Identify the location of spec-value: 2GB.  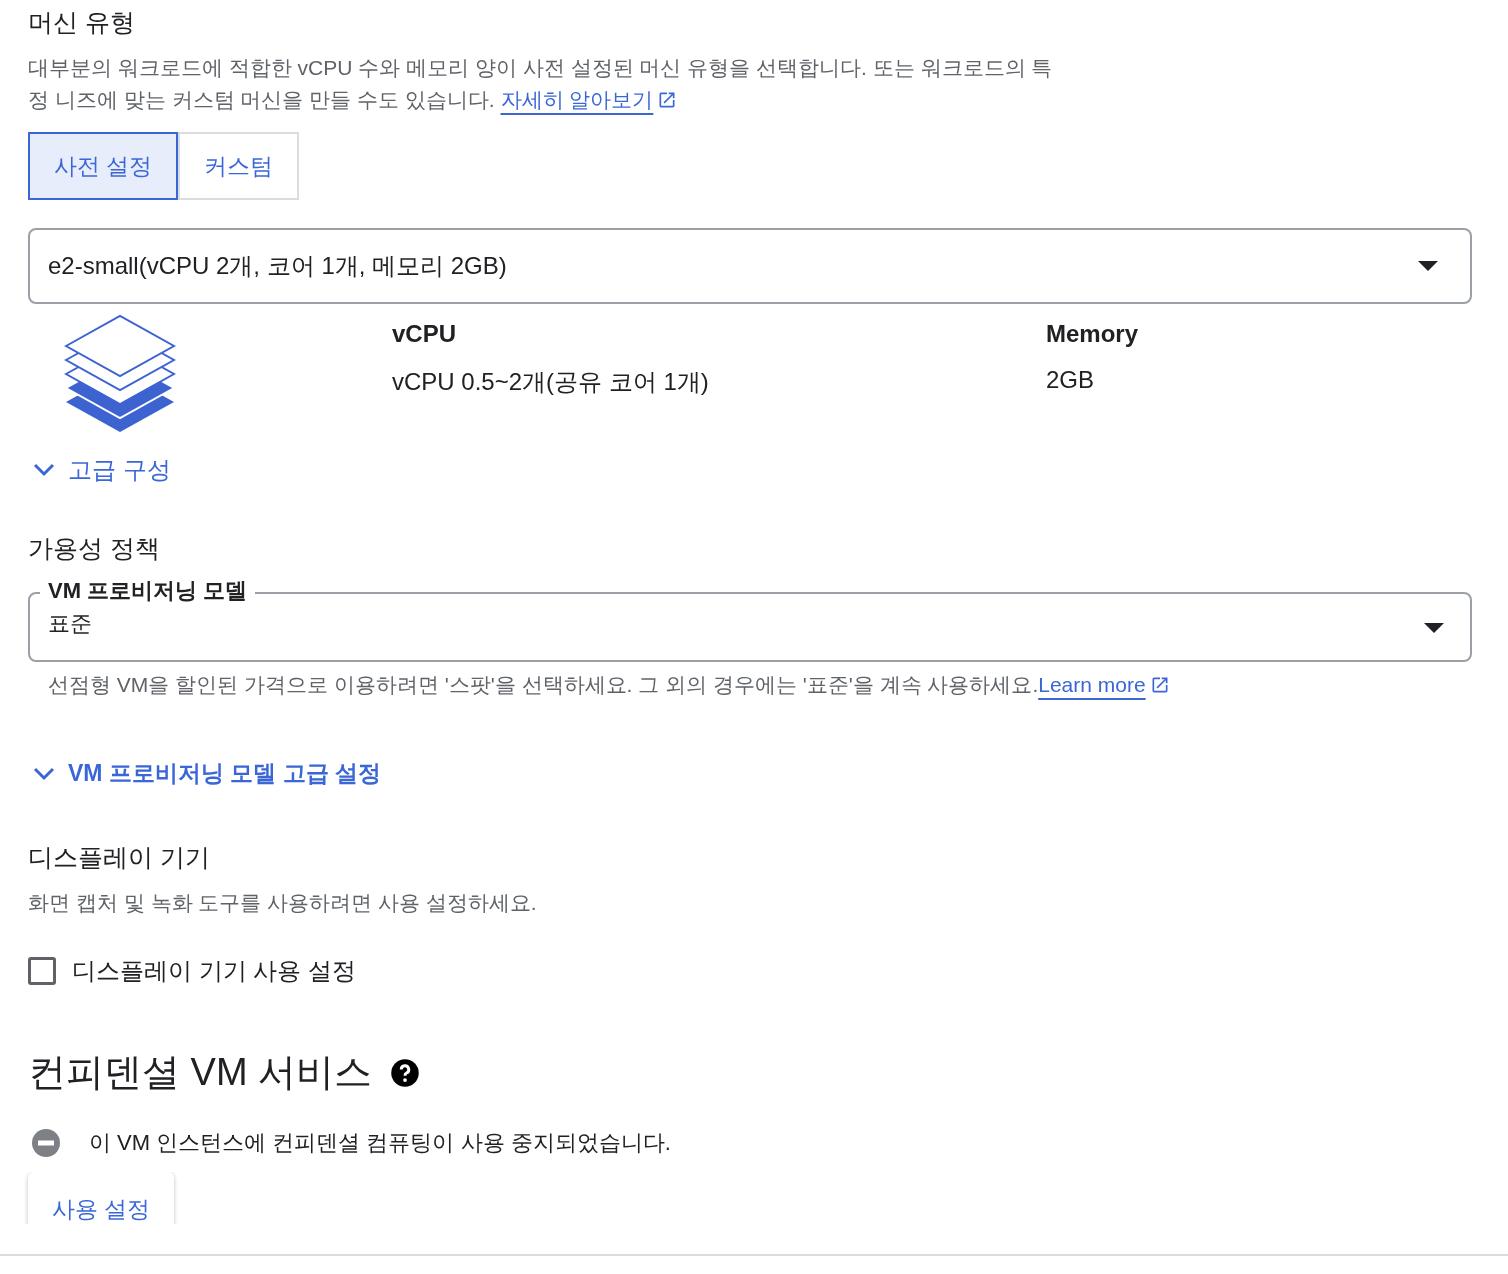
(1070, 380).